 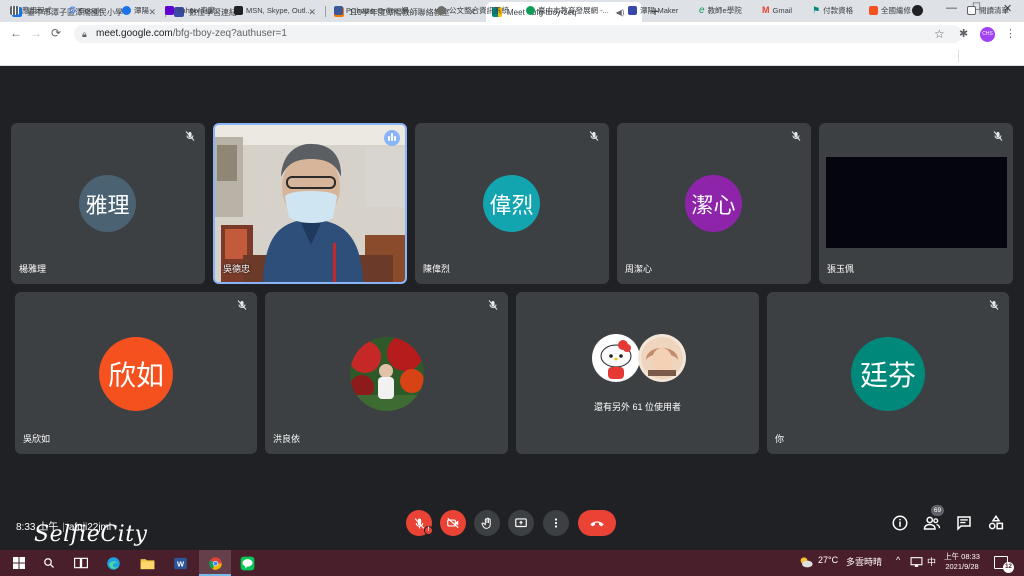 I want to click on taskbar-clock: 上午 08:33 2021/9/28, so click(x=962, y=562).